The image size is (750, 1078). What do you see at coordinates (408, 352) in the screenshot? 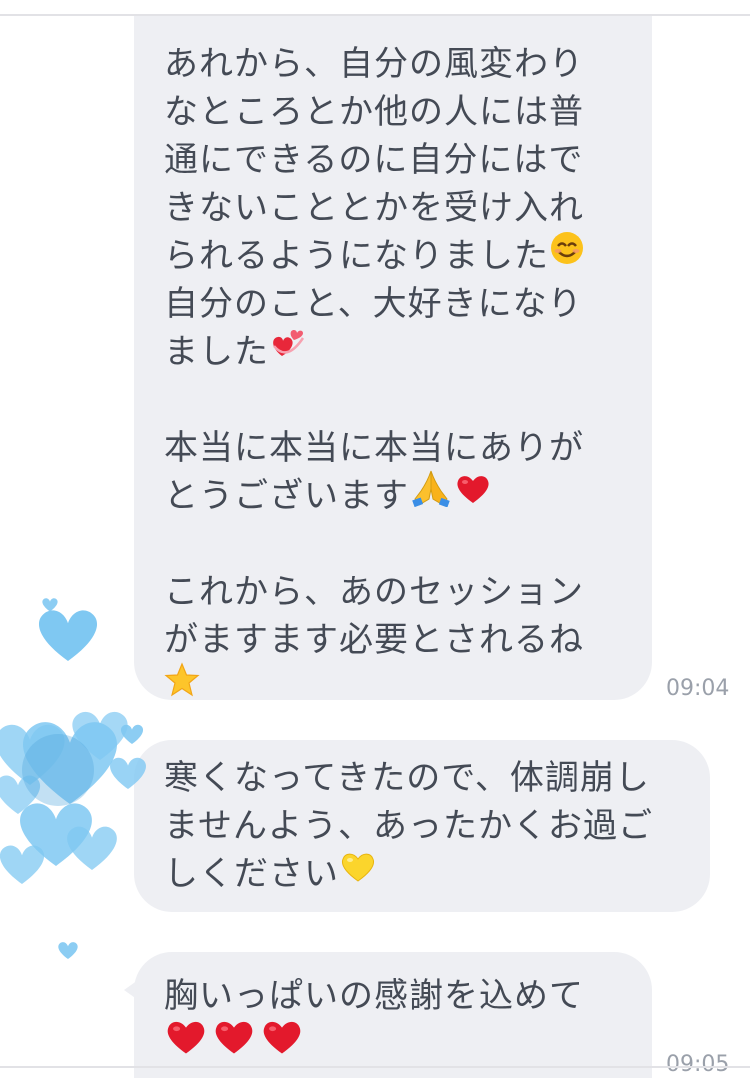
I see `message-line-with-emoji: ました` at bounding box center [408, 352].